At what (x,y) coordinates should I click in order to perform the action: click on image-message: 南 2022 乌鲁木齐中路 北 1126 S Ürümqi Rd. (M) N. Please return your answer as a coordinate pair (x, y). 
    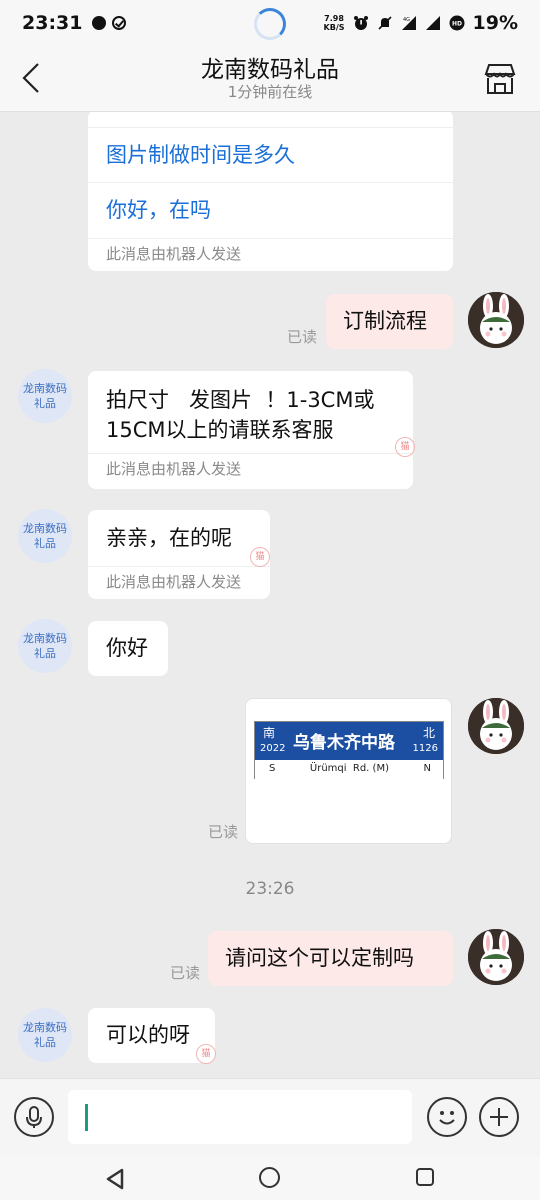
    Looking at the image, I should click on (348, 771).